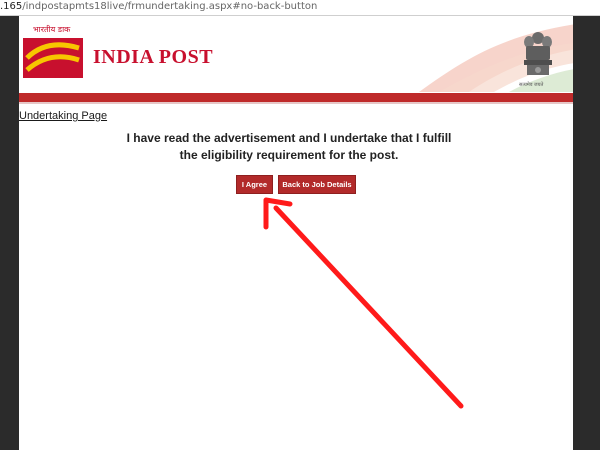 The image size is (600, 450). I want to click on national-emblem-icon, so click(538, 53).